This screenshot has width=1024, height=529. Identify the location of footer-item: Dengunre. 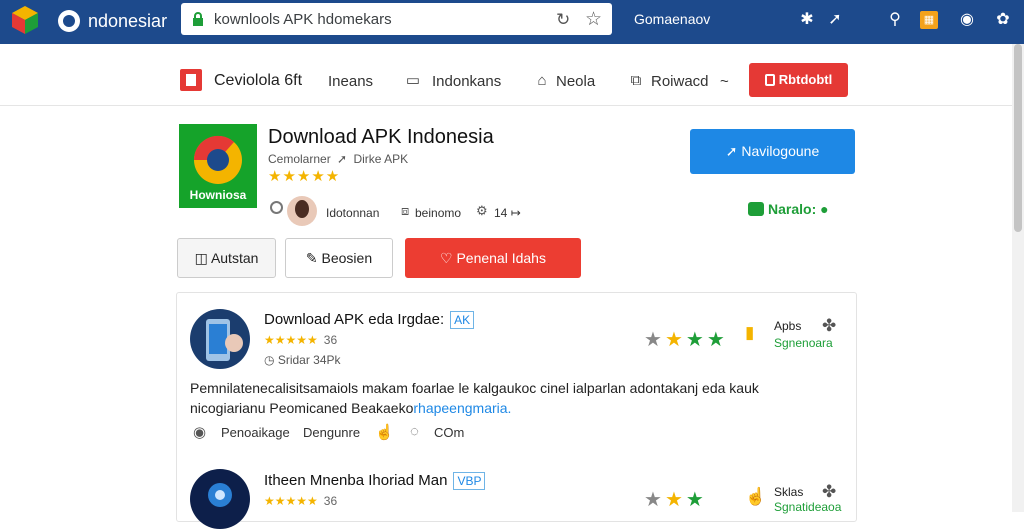
(331, 432).